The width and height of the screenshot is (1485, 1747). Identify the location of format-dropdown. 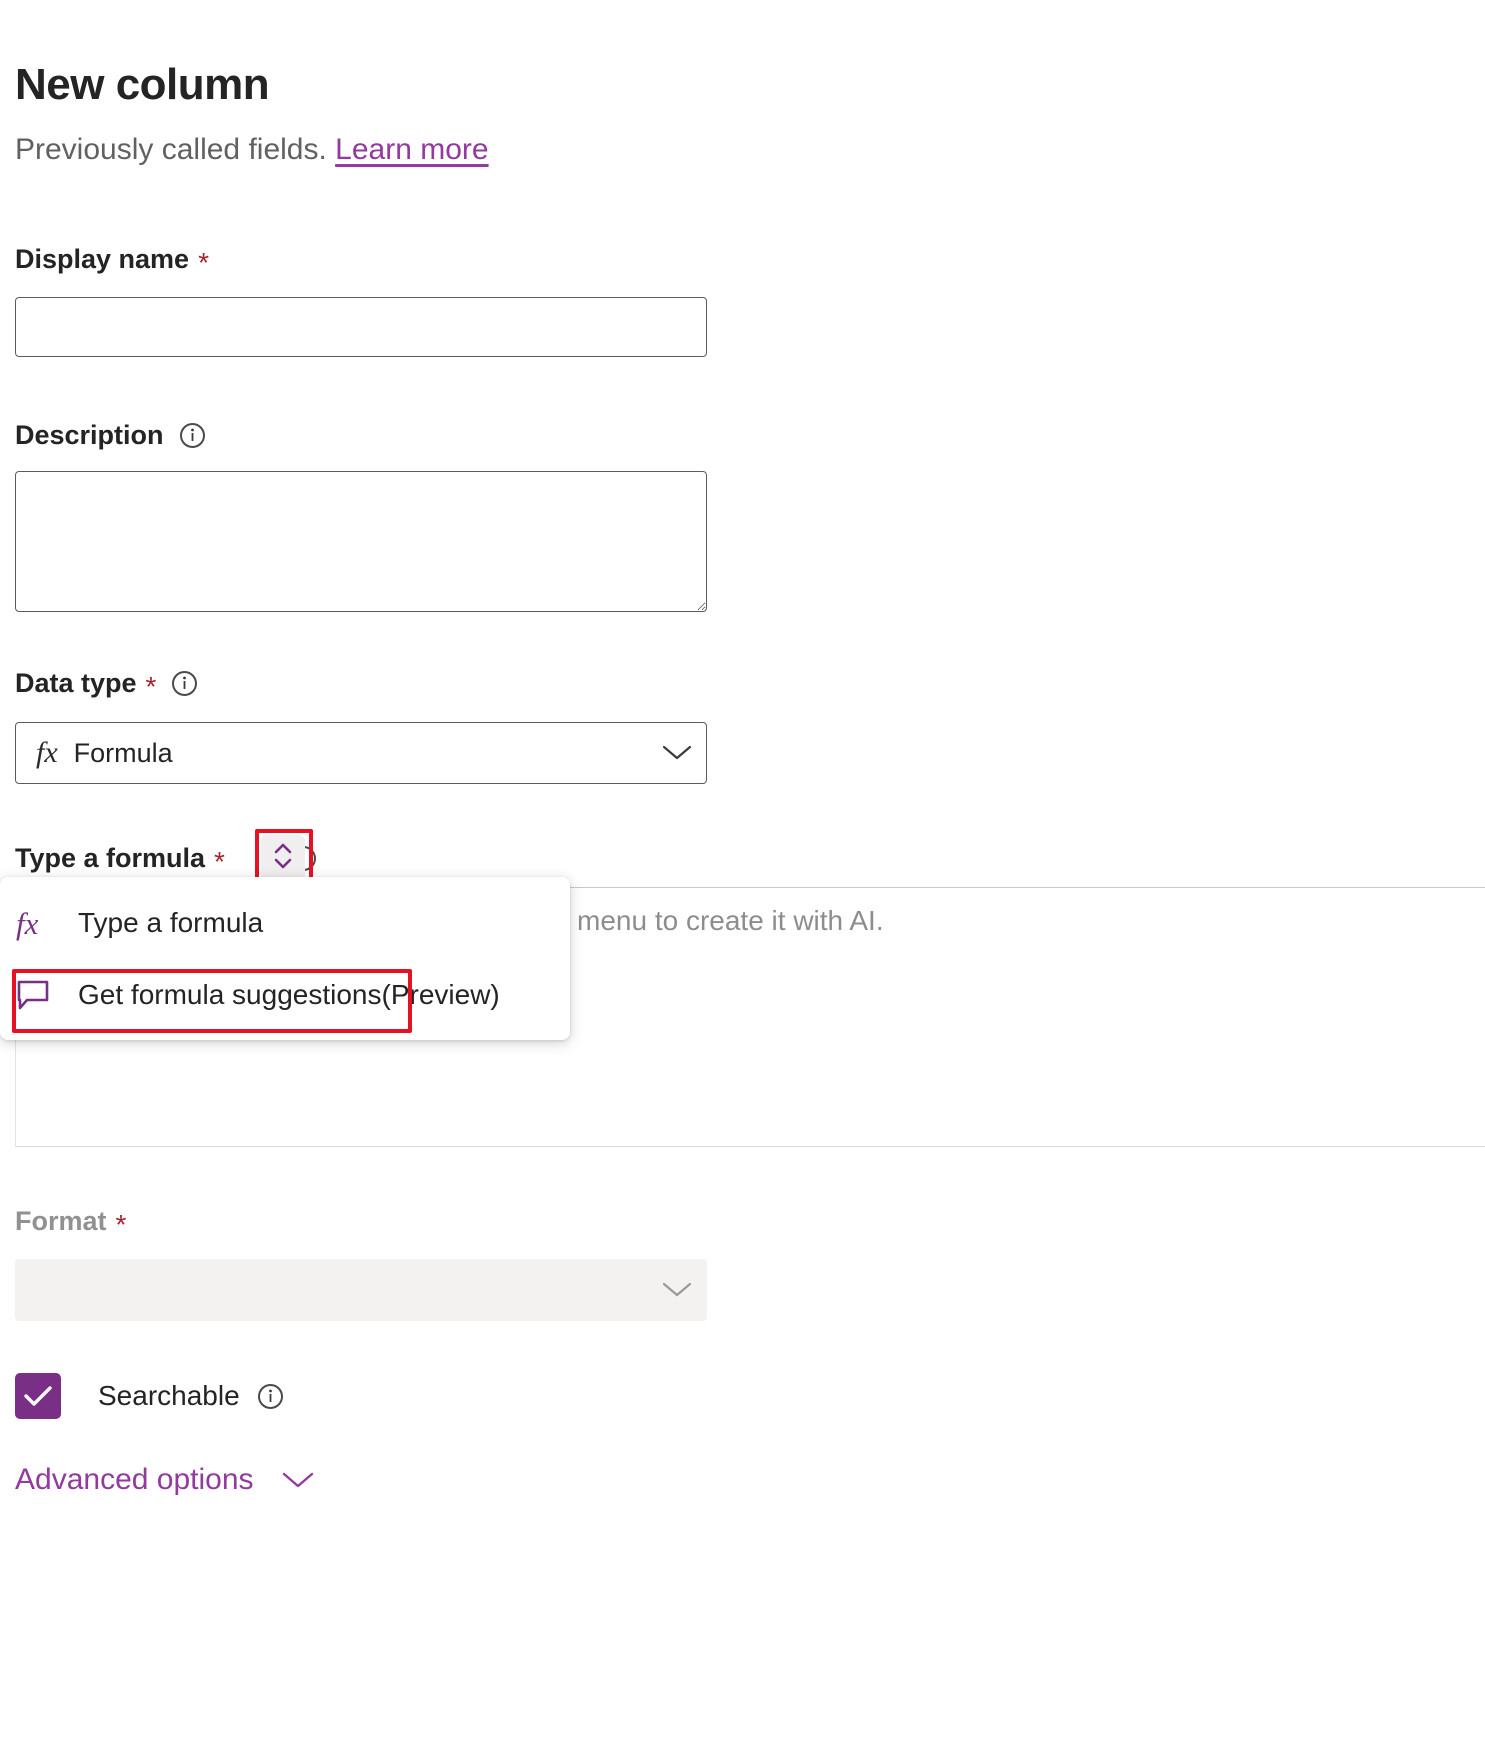
(361, 1290).